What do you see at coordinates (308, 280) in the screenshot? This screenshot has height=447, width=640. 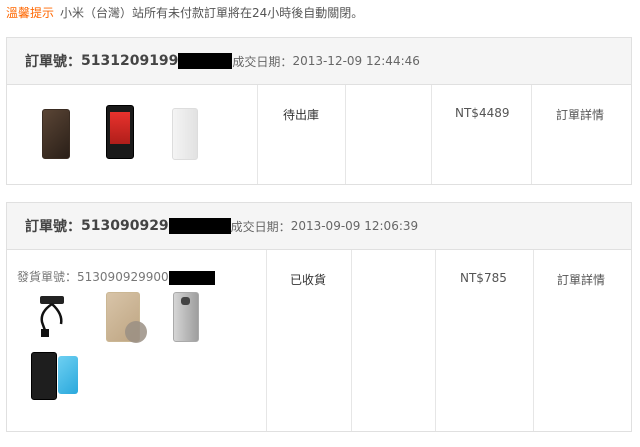 I see `order-status: 已收貨` at bounding box center [308, 280].